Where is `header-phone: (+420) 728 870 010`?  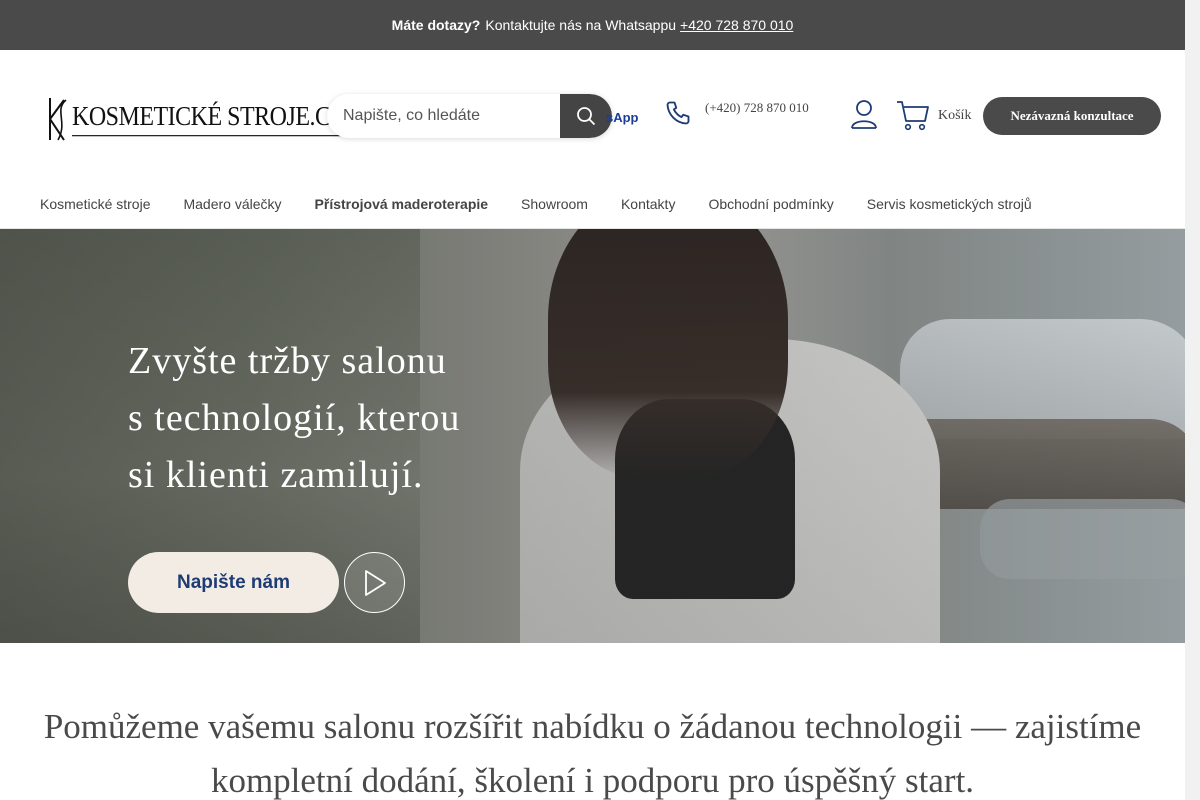
header-phone: (+420) 728 870 010 is located at coordinates (757, 108).